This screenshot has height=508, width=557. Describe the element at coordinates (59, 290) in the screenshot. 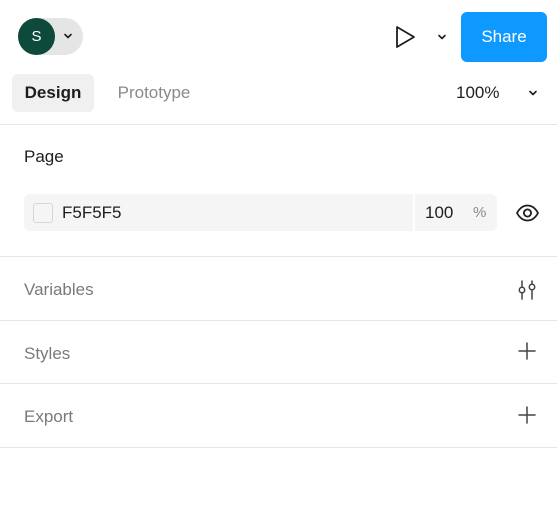

I see `variables-section-title: Variables` at that location.